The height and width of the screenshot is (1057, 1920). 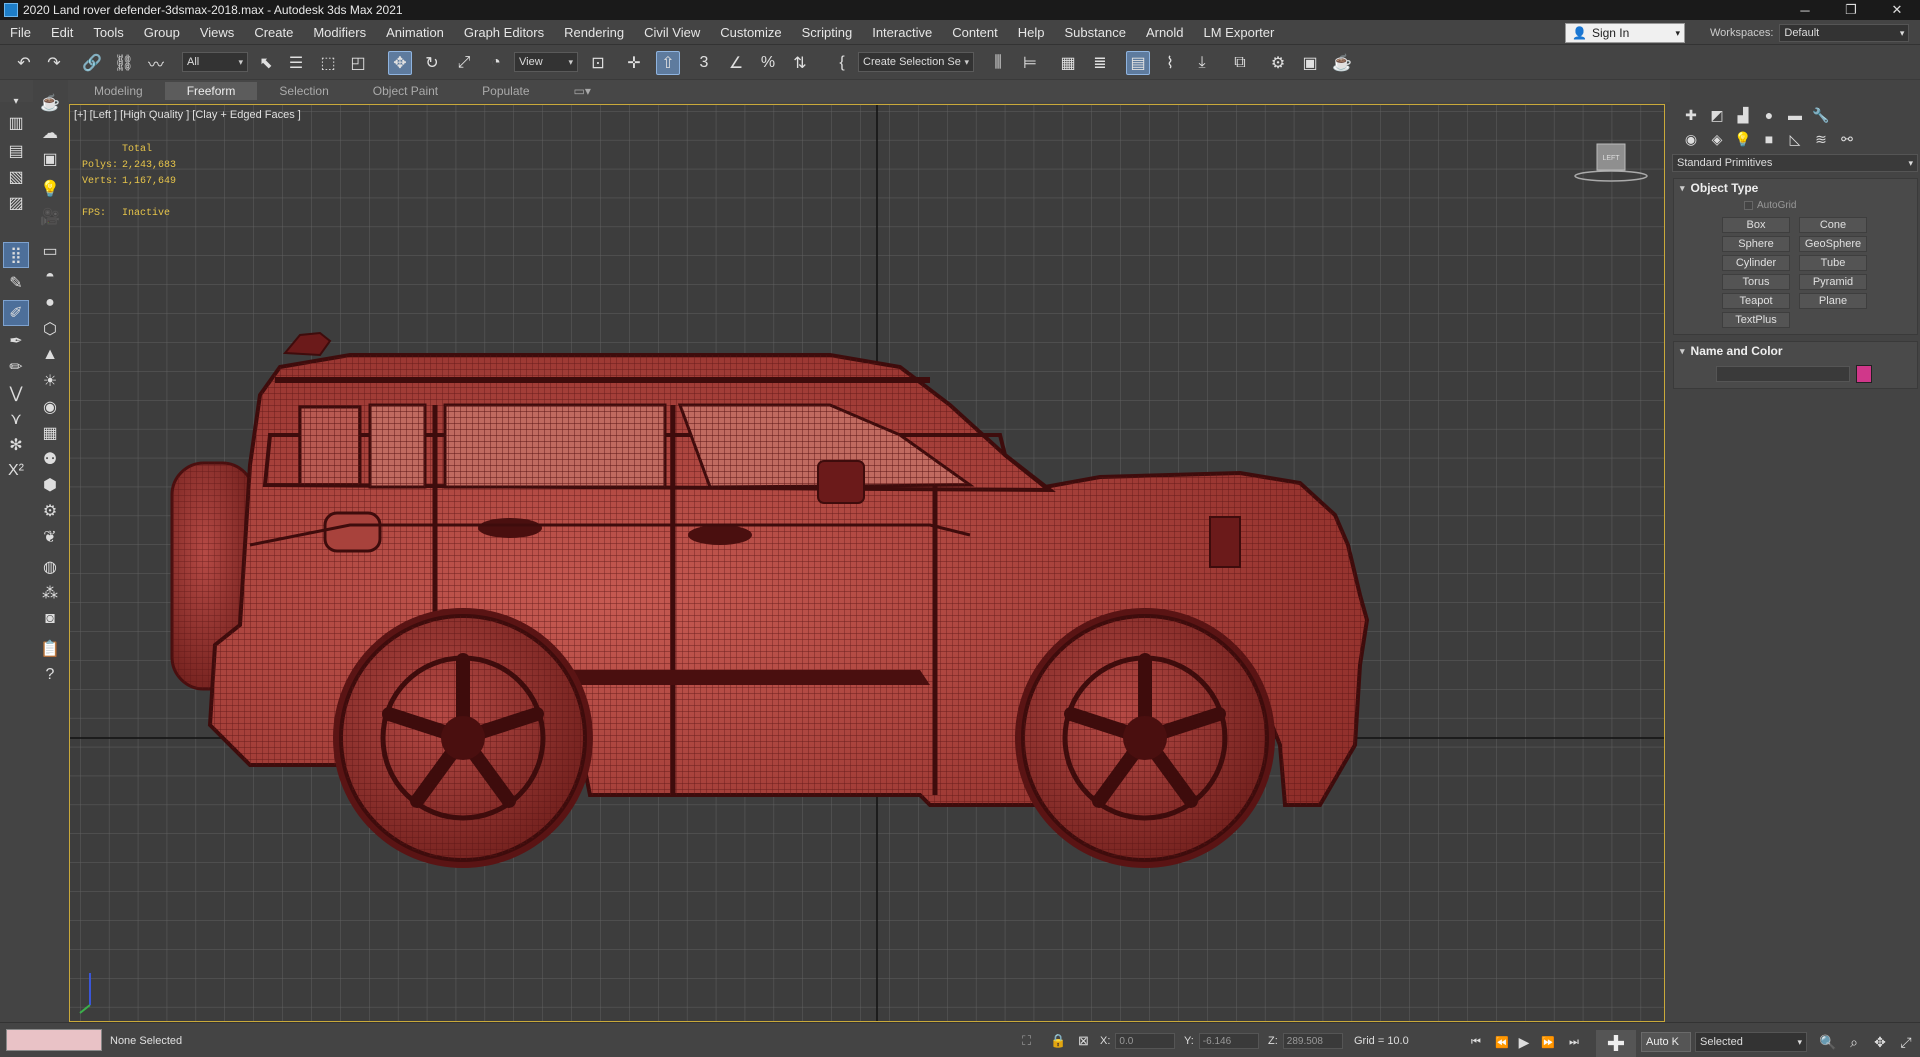 What do you see at coordinates (50, 355) in the screenshot?
I see `cone-icon: ▲` at bounding box center [50, 355].